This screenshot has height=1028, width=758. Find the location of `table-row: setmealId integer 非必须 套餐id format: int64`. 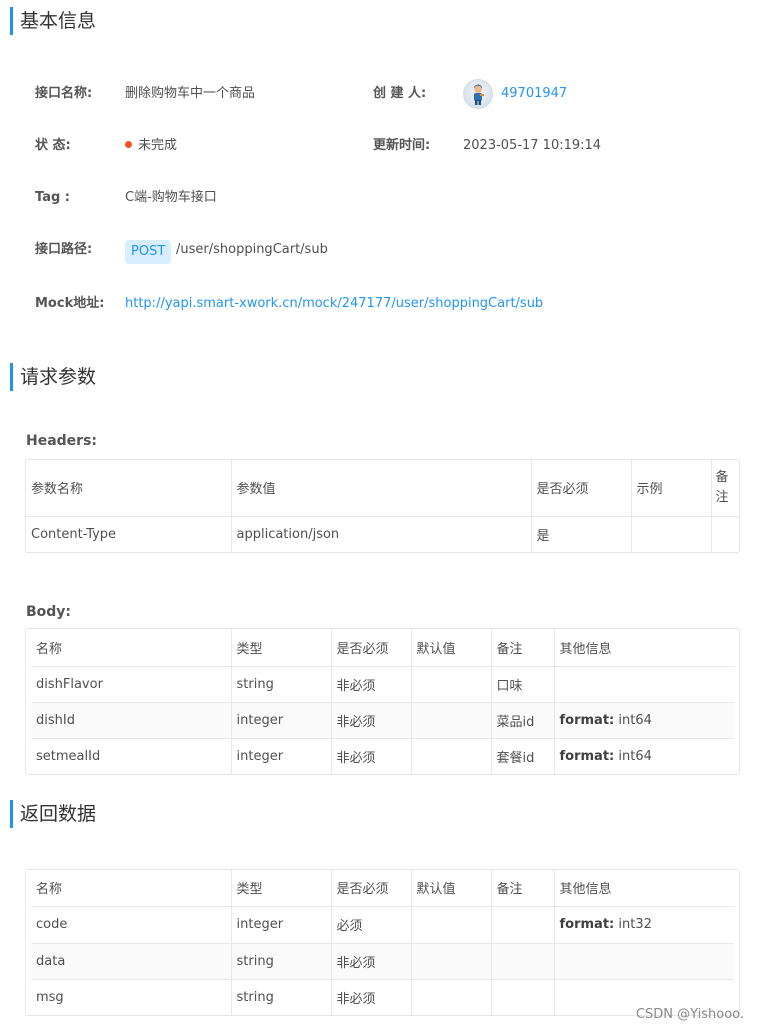

table-row: setmealId integer 非必须 套餐id format: int64 is located at coordinates (382, 756).